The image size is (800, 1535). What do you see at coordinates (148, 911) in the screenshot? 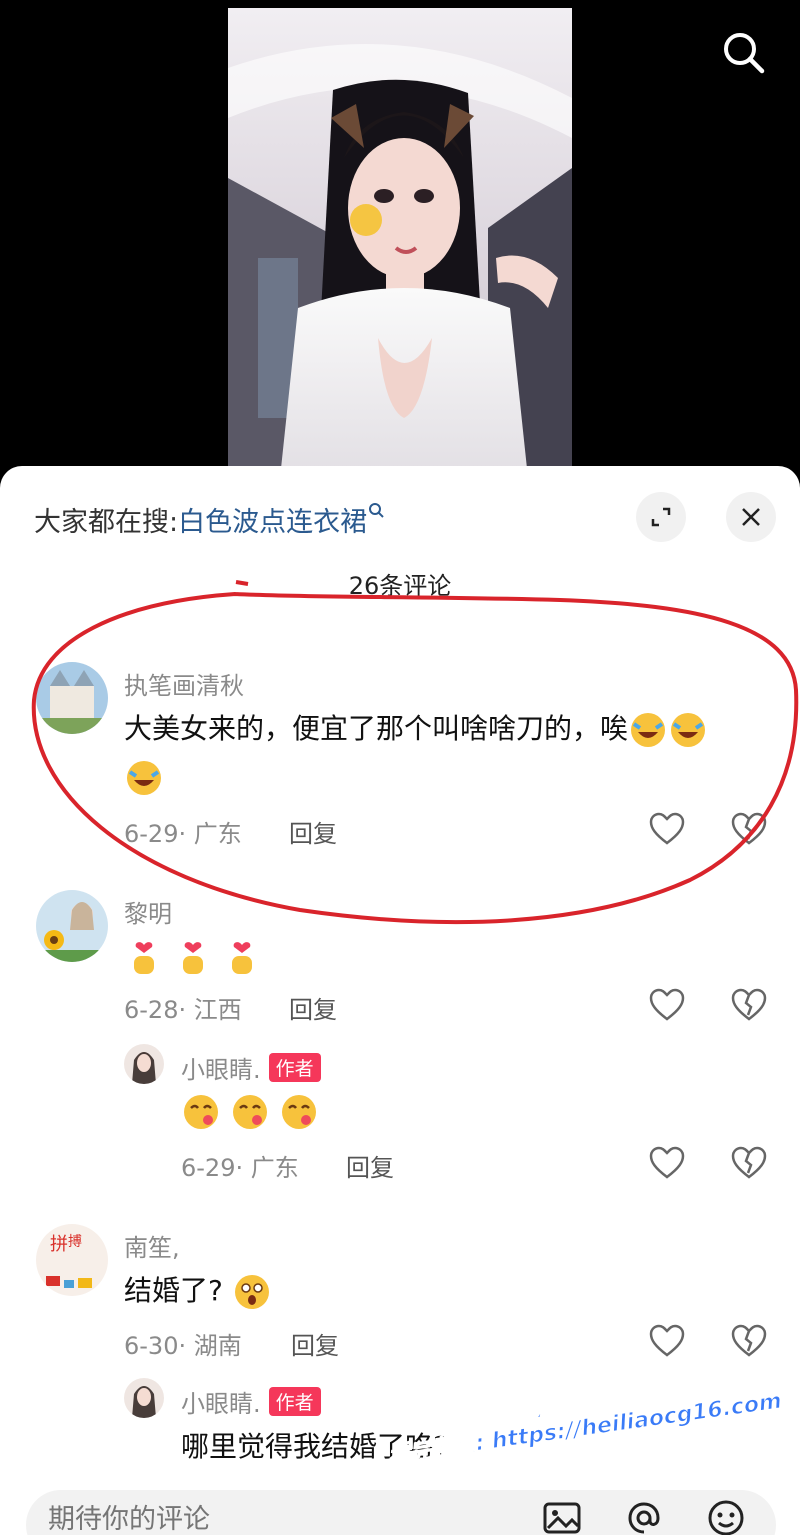
I see `commenter-name: 黎明` at bounding box center [148, 911].